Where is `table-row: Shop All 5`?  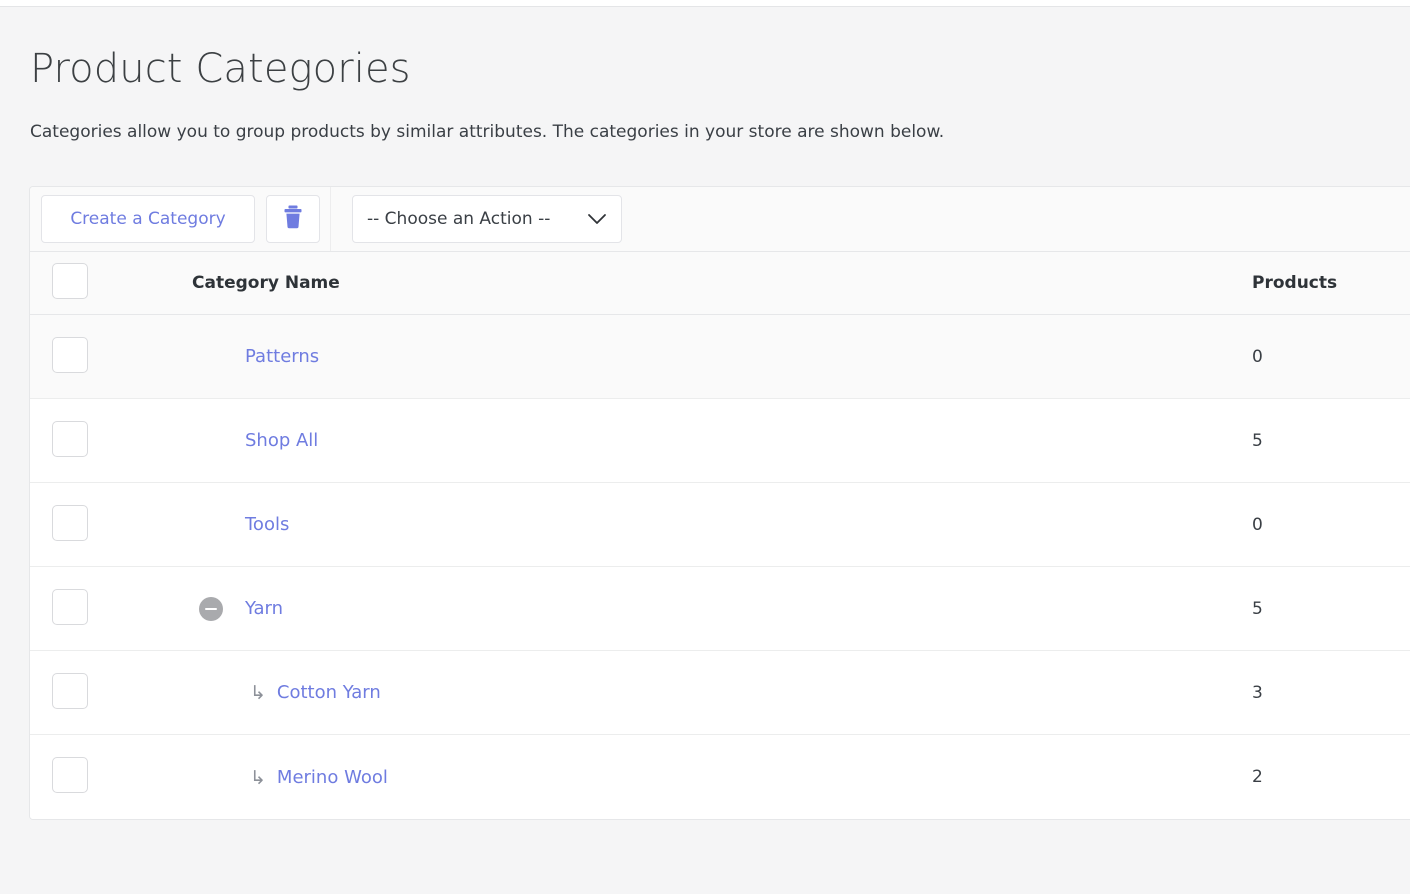 table-row: Shop All 5 is located at coordinates (720, 440).